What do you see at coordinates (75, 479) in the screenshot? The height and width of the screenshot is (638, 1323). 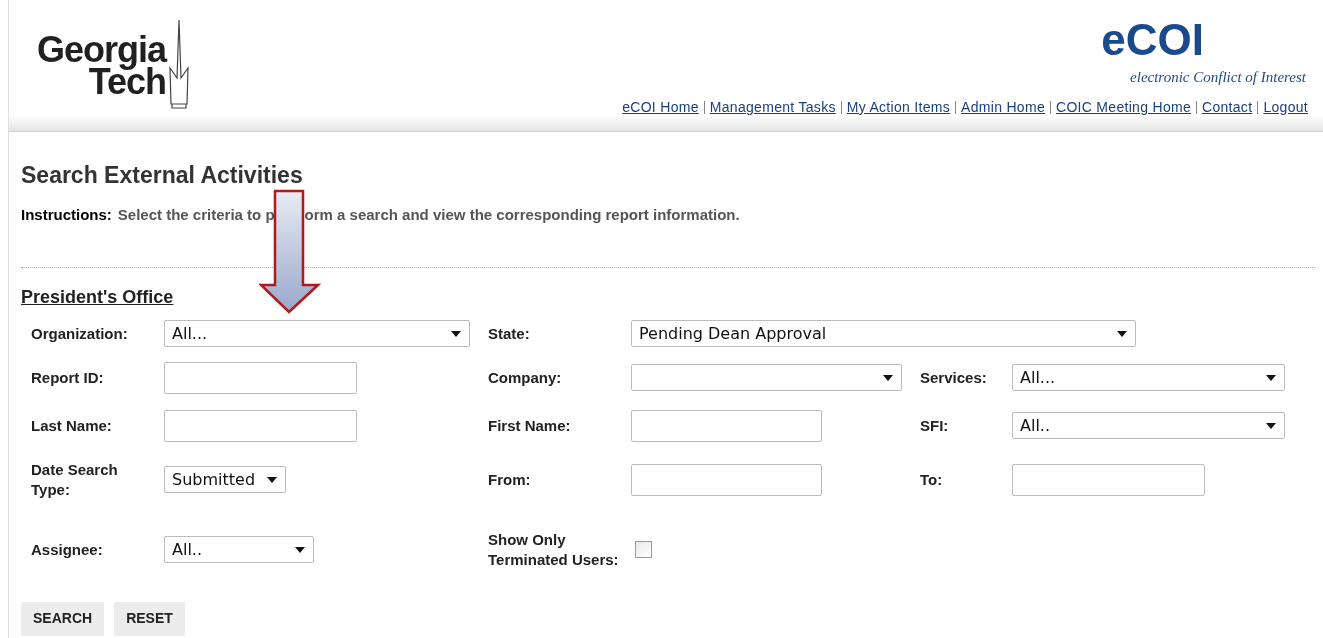 I see `field-label: Date Search Type:` at bounding box center [75, 479].